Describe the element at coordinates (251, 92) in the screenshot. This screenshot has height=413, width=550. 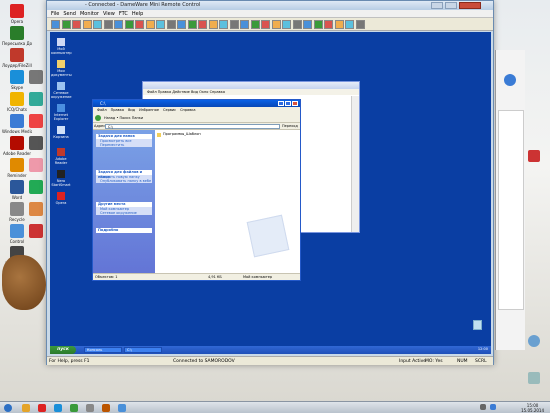
I see `remote-mmc-menubar: Файл Правка Действие Вид Окно Справка` at that location.